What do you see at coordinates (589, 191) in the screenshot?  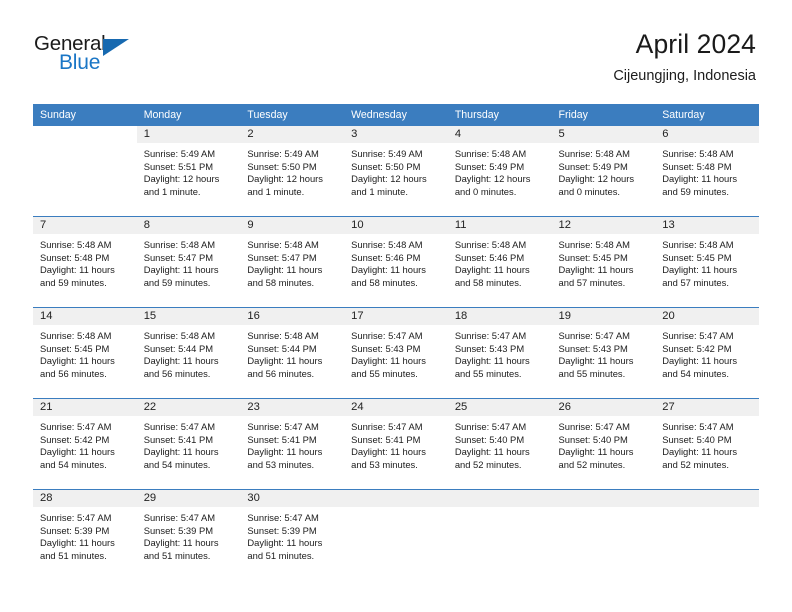 I see `daylight-duration-line2: and 0 minutes.` at bounding box center [589, 191].